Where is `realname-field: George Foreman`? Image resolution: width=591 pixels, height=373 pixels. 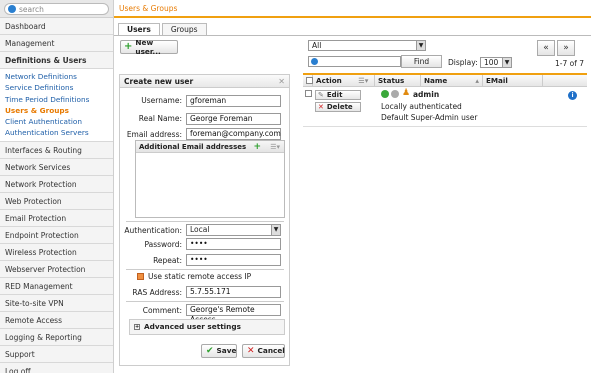 realname-field: George Foreman is located at coordinates (233, 119).